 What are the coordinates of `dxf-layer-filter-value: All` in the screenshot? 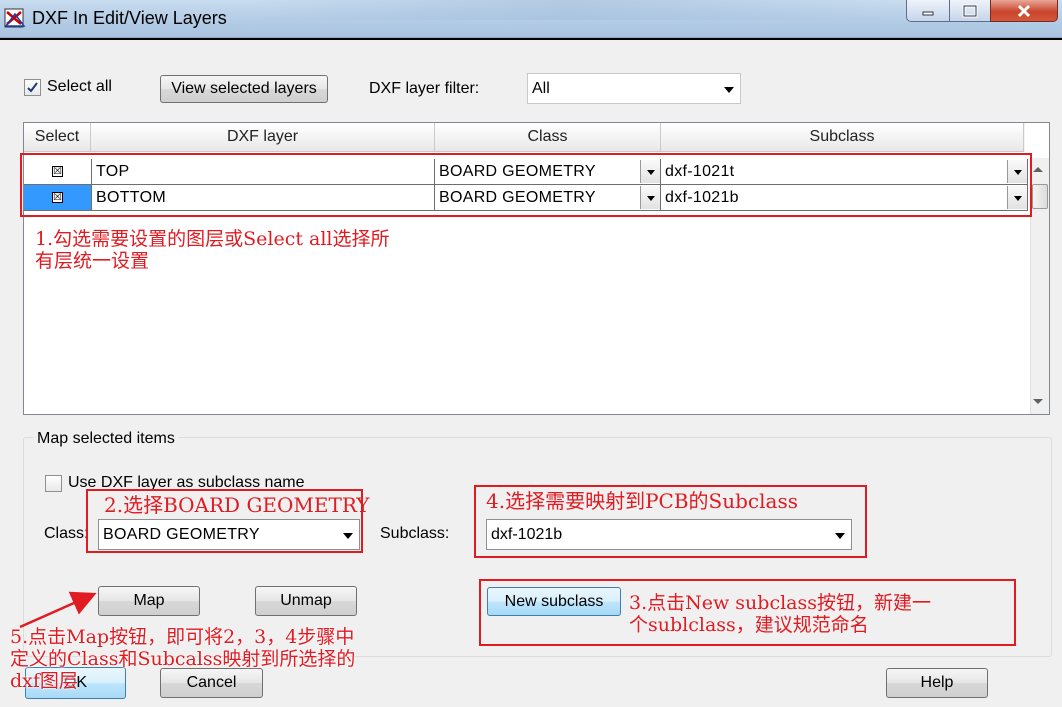 It's located at (541, 88).